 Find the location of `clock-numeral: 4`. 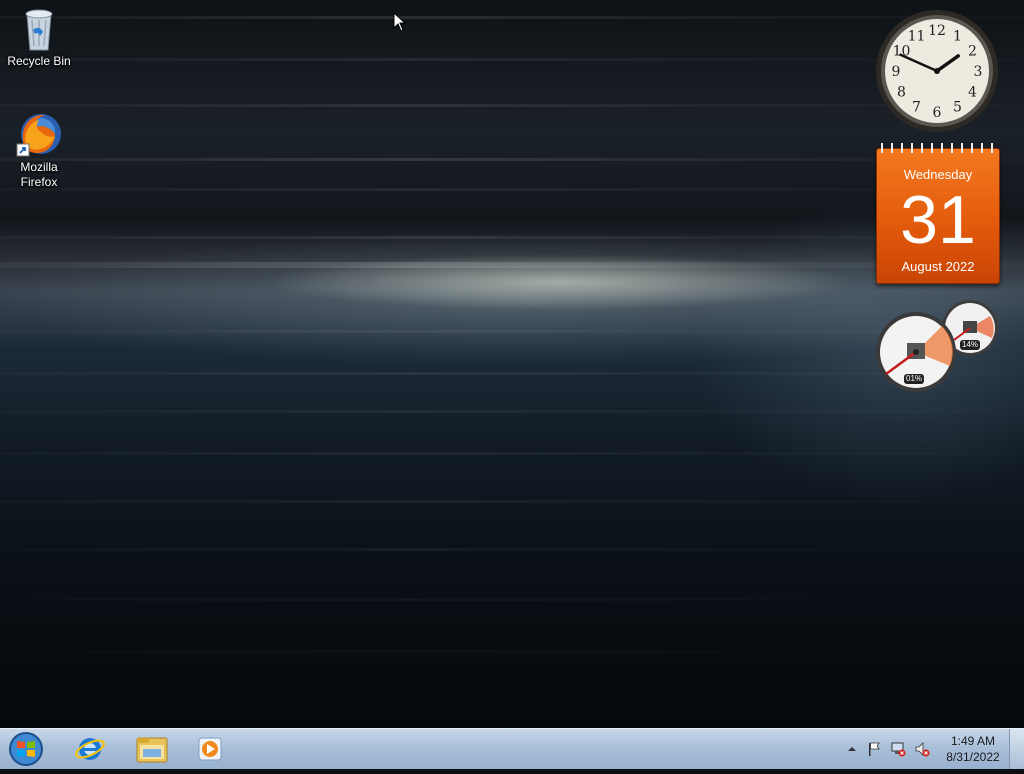

clock-numeral: 4 is located at coordinates (972, 93).